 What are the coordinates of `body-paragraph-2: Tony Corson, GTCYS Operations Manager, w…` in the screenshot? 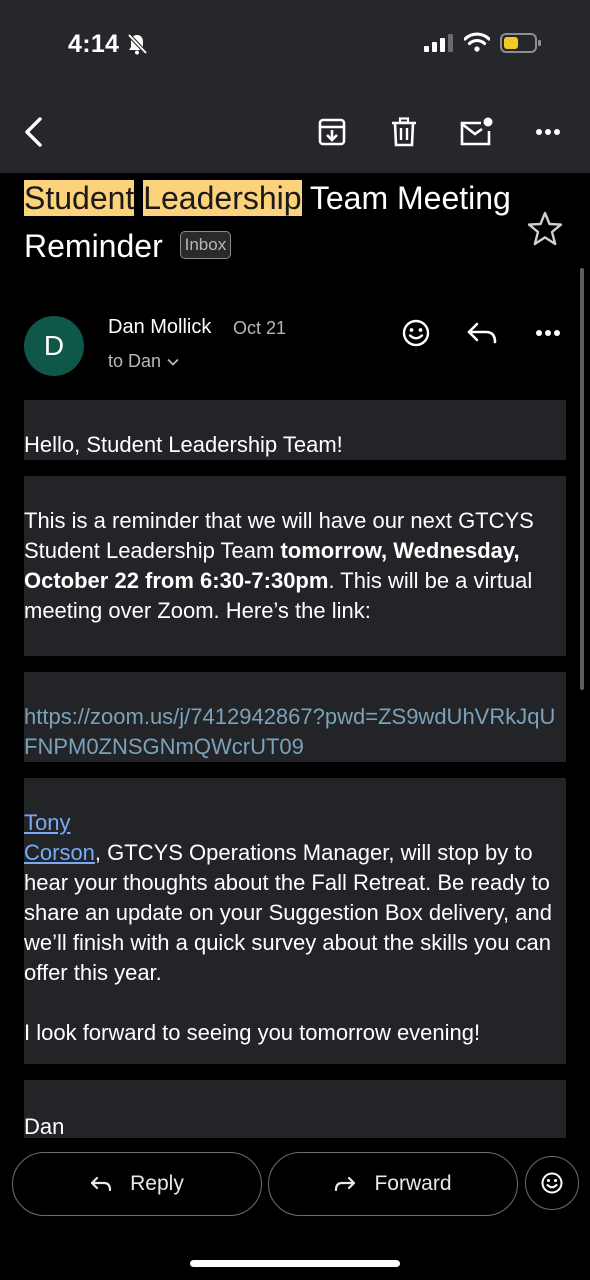 It's located at (294, 898).